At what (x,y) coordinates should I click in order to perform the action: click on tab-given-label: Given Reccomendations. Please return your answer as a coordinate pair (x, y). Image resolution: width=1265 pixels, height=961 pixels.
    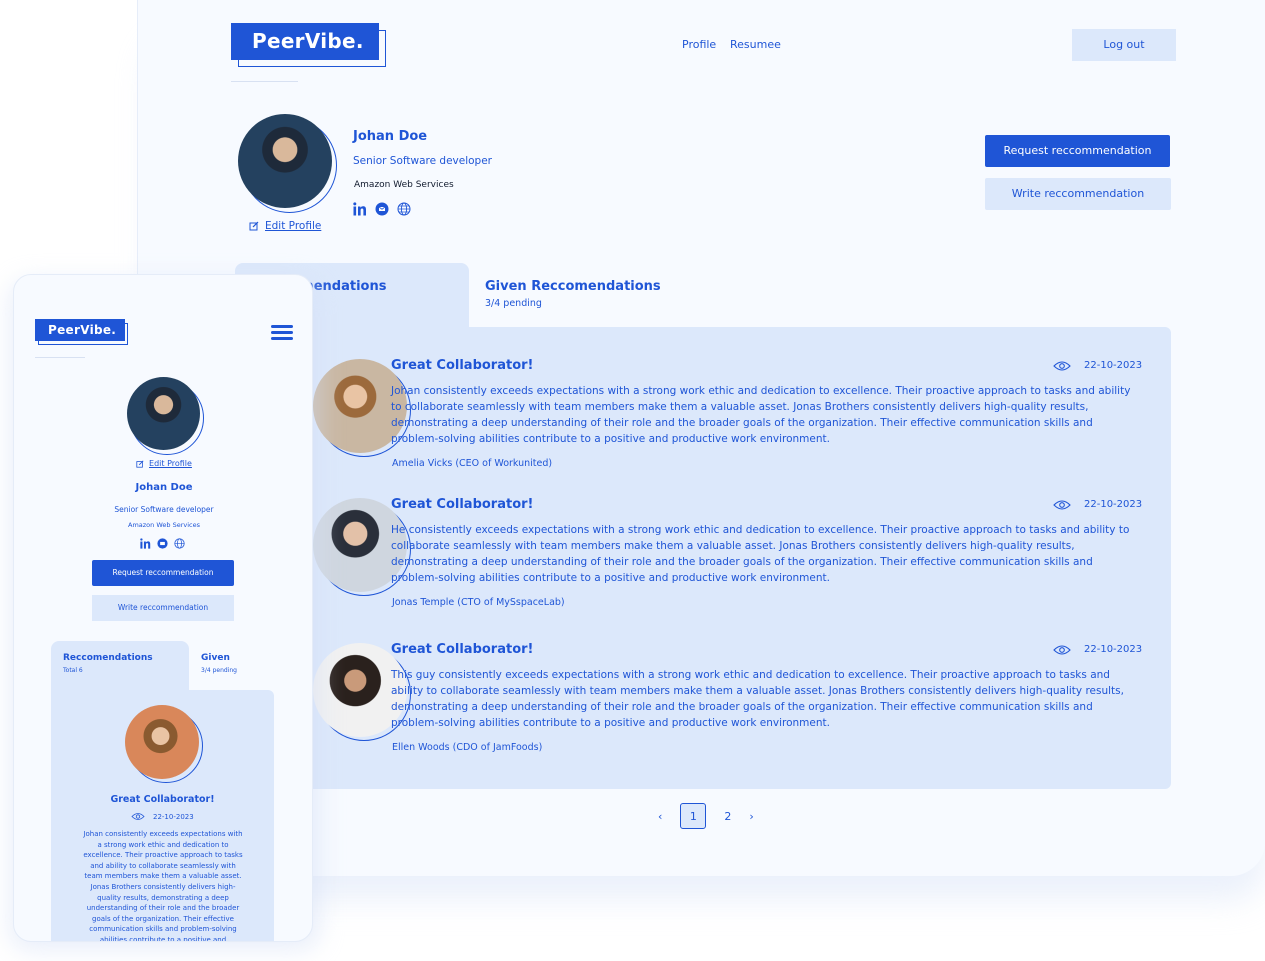
    Looking at the image, I should click on (573, 286).